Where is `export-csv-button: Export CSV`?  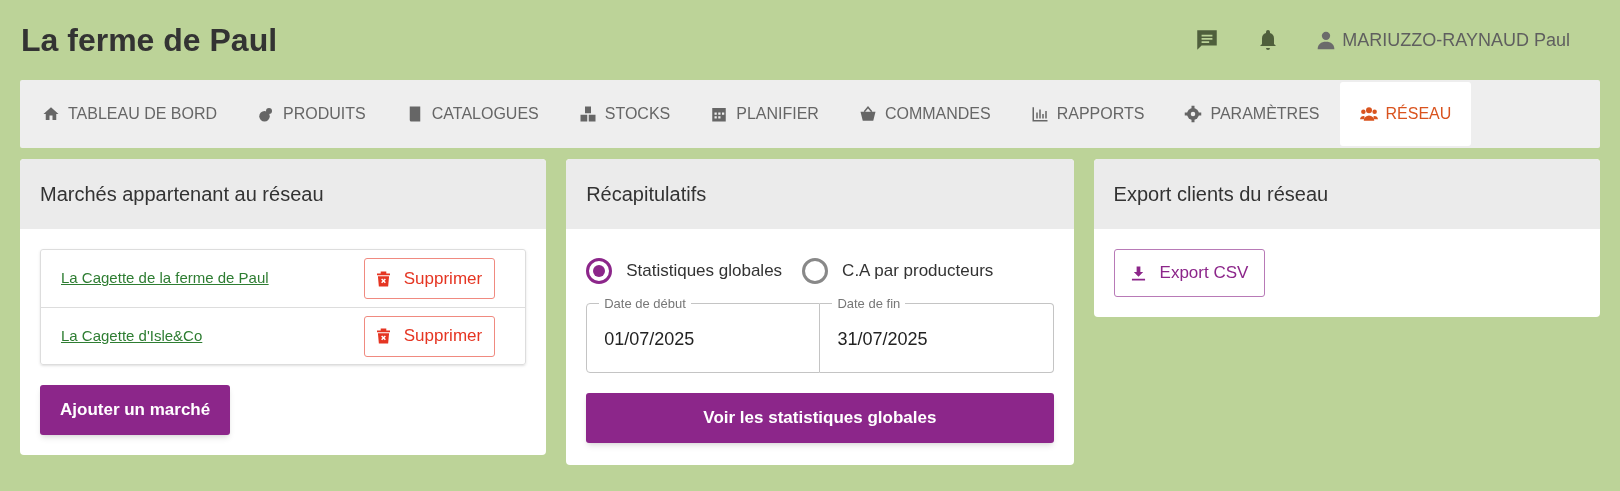
export-csv-button: Export CSV is located at coordinates (1189, 273).